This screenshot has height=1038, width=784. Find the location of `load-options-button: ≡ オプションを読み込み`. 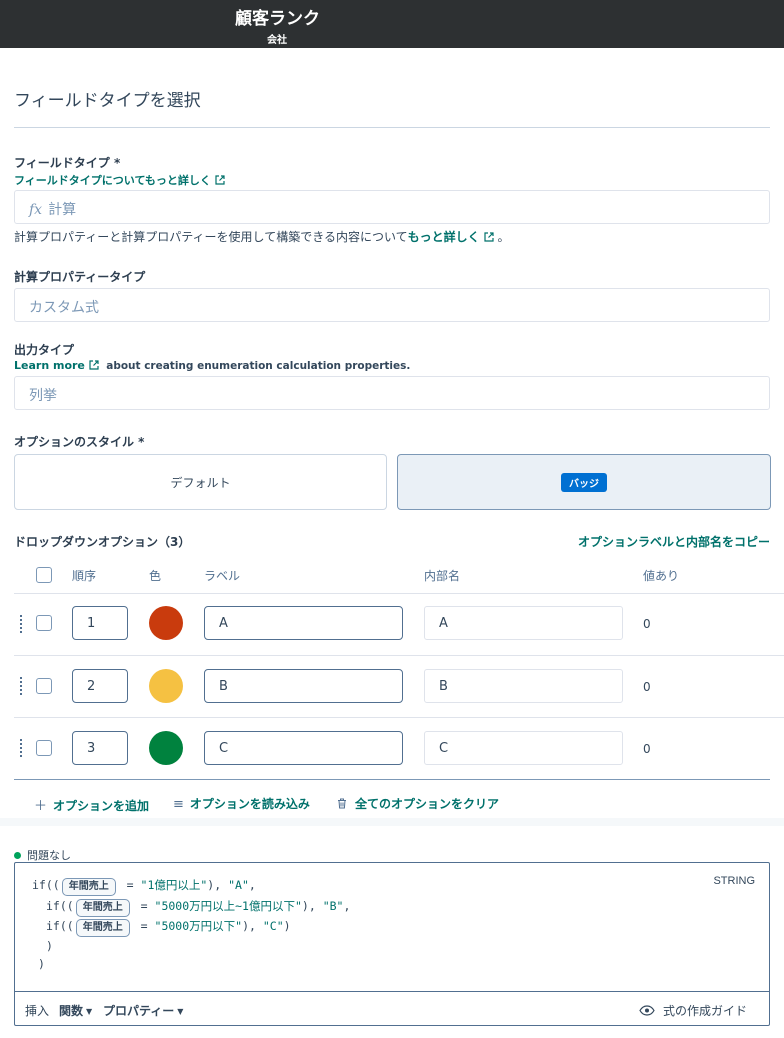

load-options-button: ≡ オプションを読み込み is located at coordinates (241, 803).